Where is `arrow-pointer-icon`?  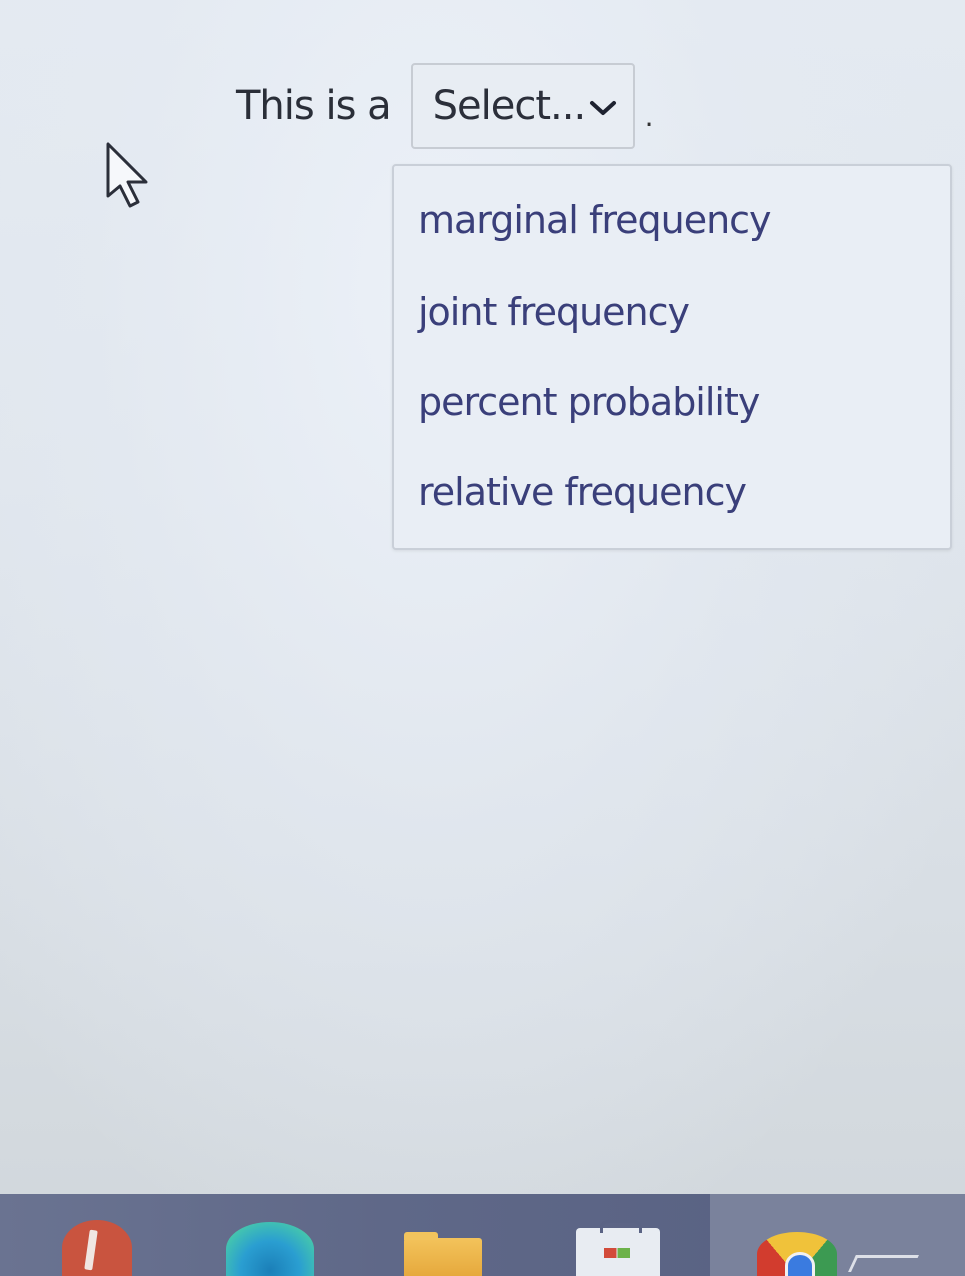 arrow-pointer-icon is located at coordinates (127, 175).